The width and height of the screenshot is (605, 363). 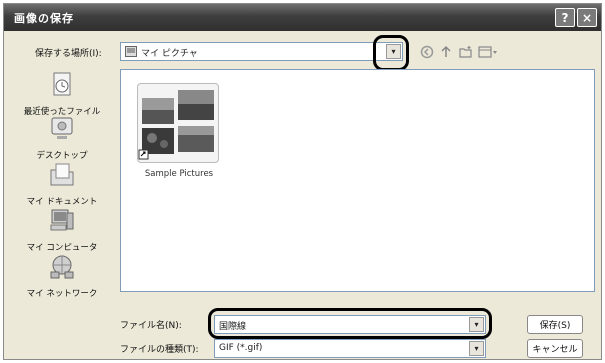 I want to click on view-menu-icon, so click(x=488, y=52).